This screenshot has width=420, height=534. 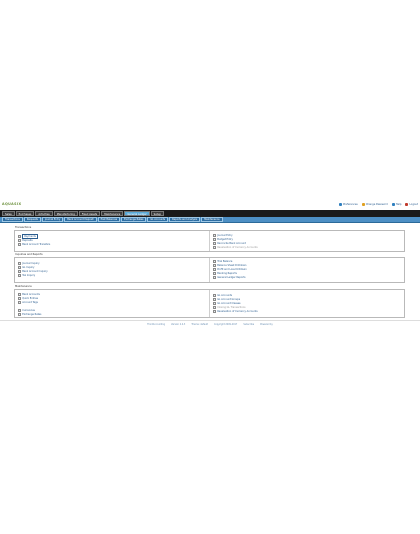 What do you see at coordinates (225, 261) in the screenshot?
I see `item-label: Trial Balance` at bounding box center [225, 261].